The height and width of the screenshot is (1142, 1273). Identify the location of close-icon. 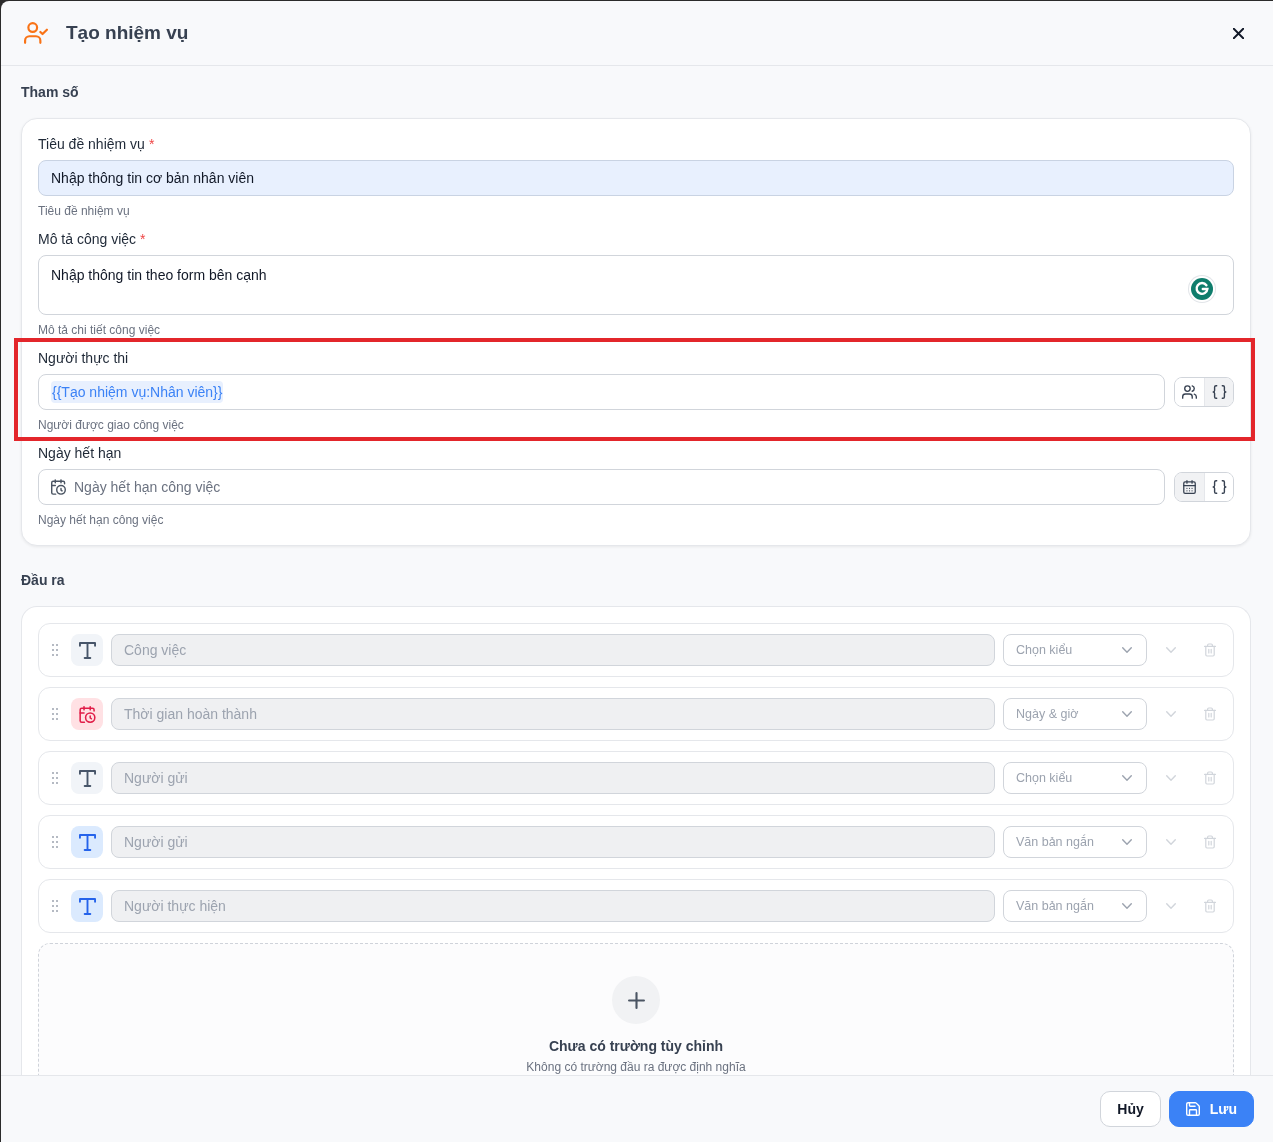
(1238, 33).